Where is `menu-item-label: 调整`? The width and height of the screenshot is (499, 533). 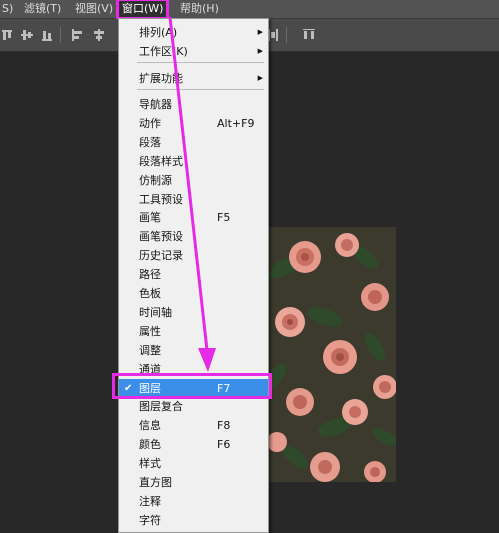 menu-item-label: 调整 is located at coordinates (150, 350).